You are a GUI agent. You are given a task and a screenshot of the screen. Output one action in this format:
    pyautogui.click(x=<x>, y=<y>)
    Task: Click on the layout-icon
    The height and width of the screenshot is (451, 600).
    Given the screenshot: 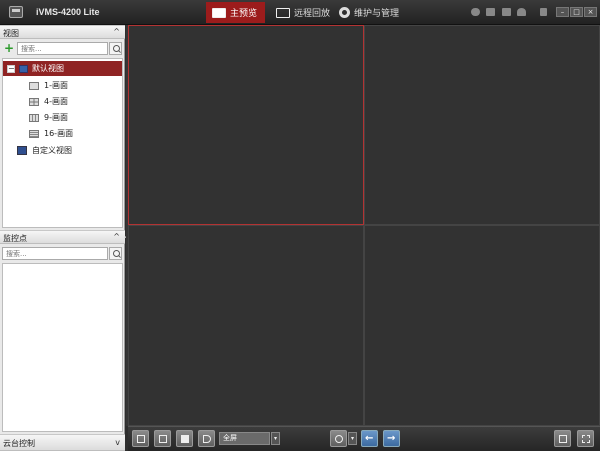 What is the action you would take?
    pyautogui.click(x=163, y=439)
    